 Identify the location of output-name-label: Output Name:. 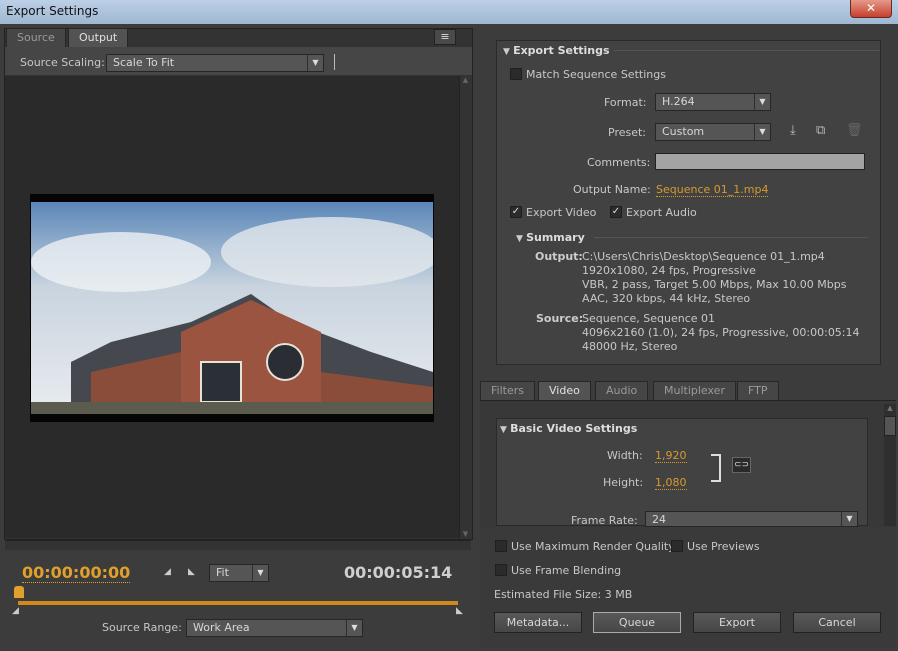
(612, 189).